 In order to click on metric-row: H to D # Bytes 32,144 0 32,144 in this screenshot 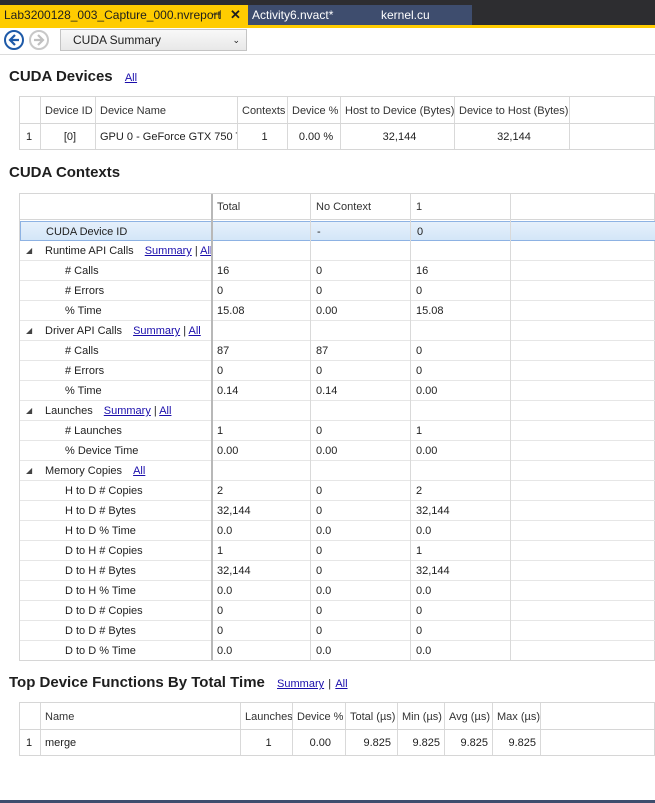, I will do `click(337, 511)`.